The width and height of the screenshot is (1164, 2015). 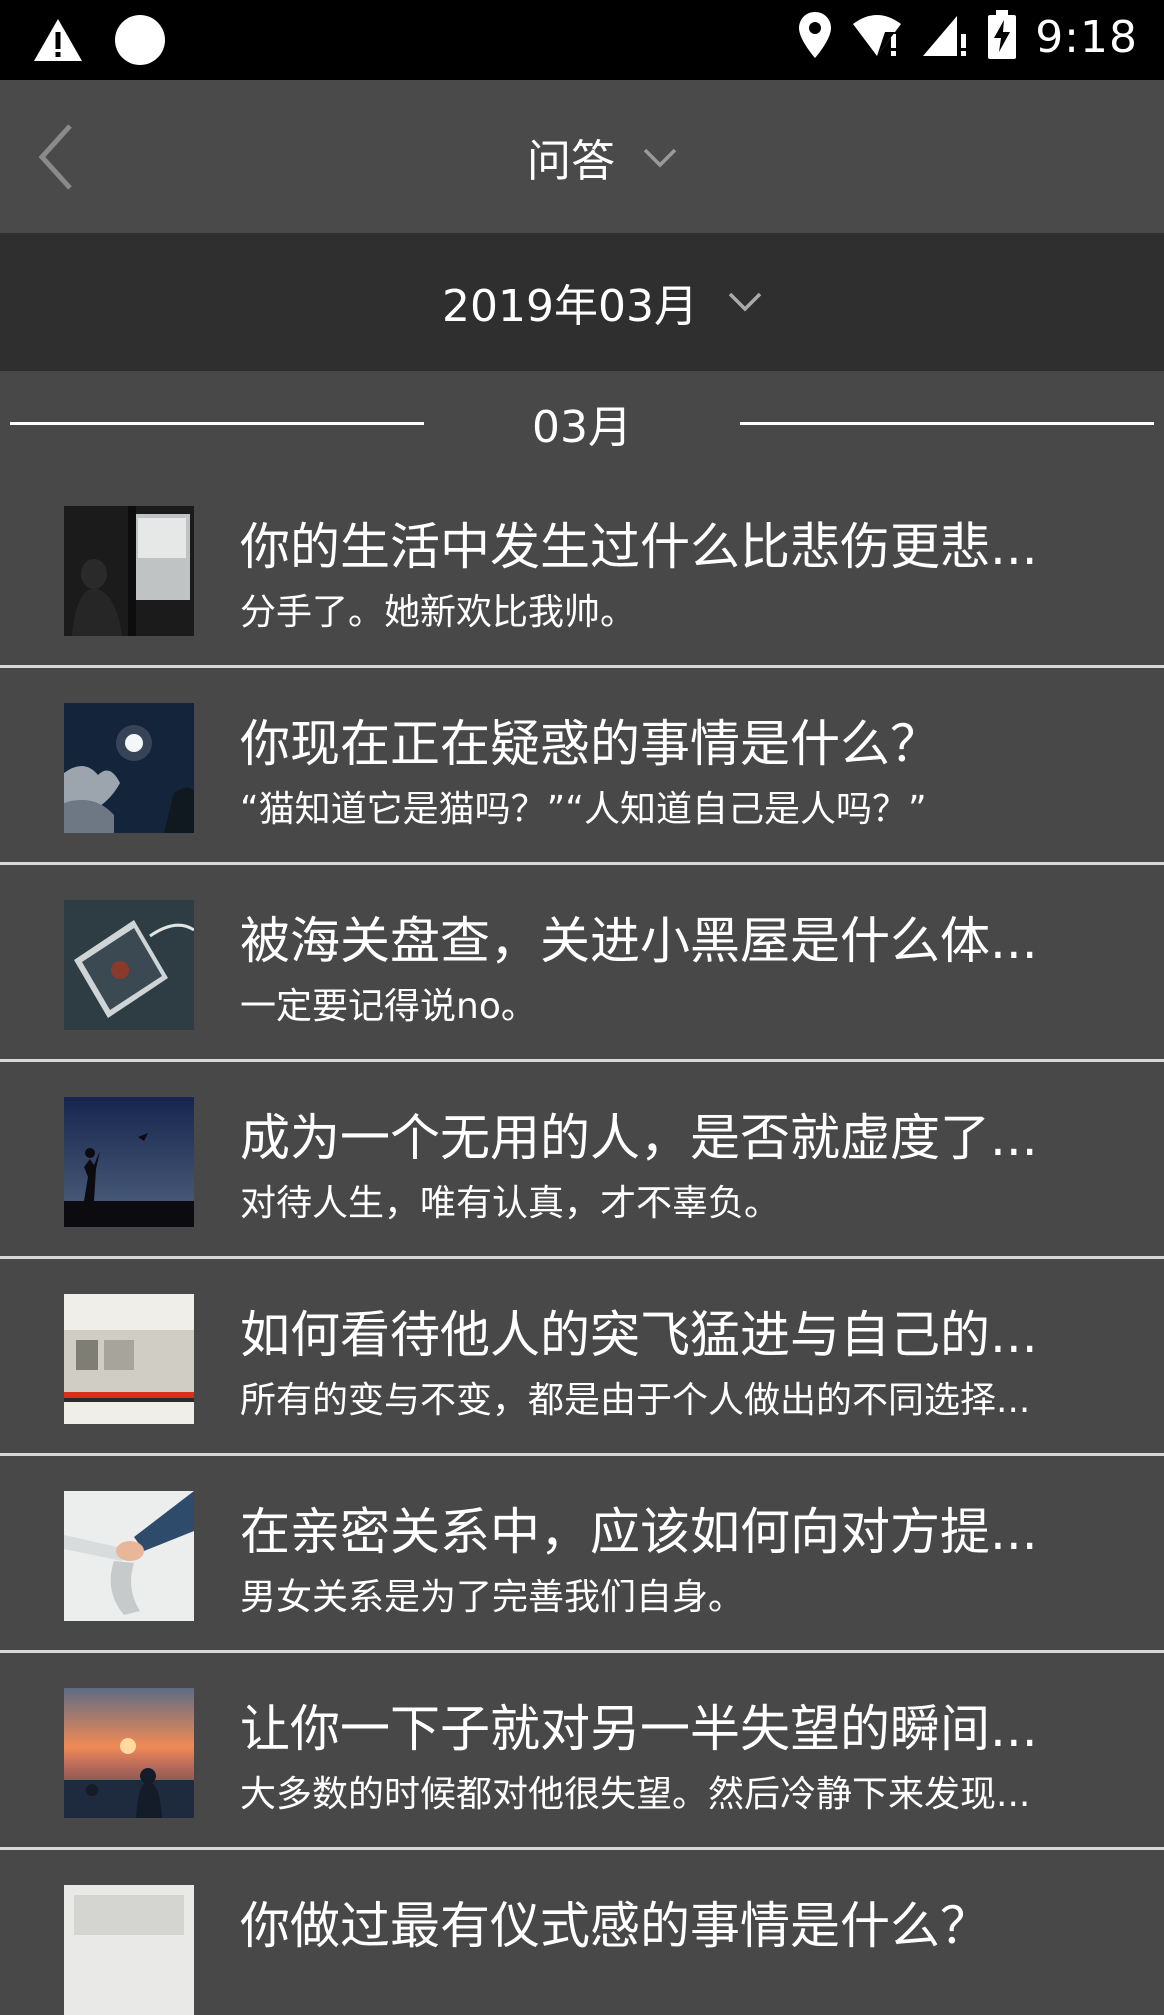 I want to click on list-item: 成为一个无用的人，是否就虚度了... 对待人生，唯有认真，才不辜负。, so click(x=582, y=1160).